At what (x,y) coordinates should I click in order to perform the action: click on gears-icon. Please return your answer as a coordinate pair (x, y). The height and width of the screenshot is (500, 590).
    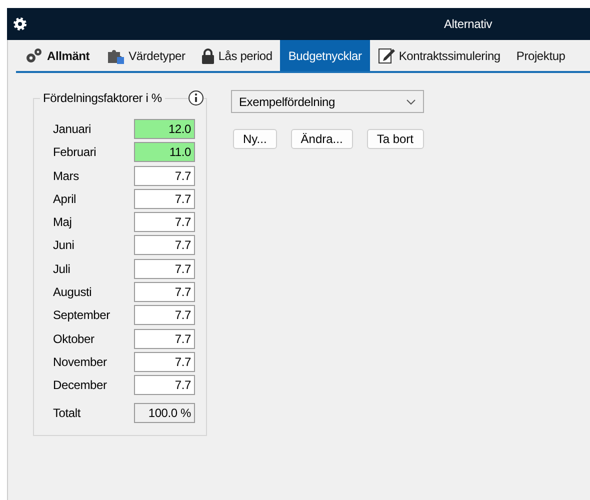
    Looking at the image, I should click on (34, 55).